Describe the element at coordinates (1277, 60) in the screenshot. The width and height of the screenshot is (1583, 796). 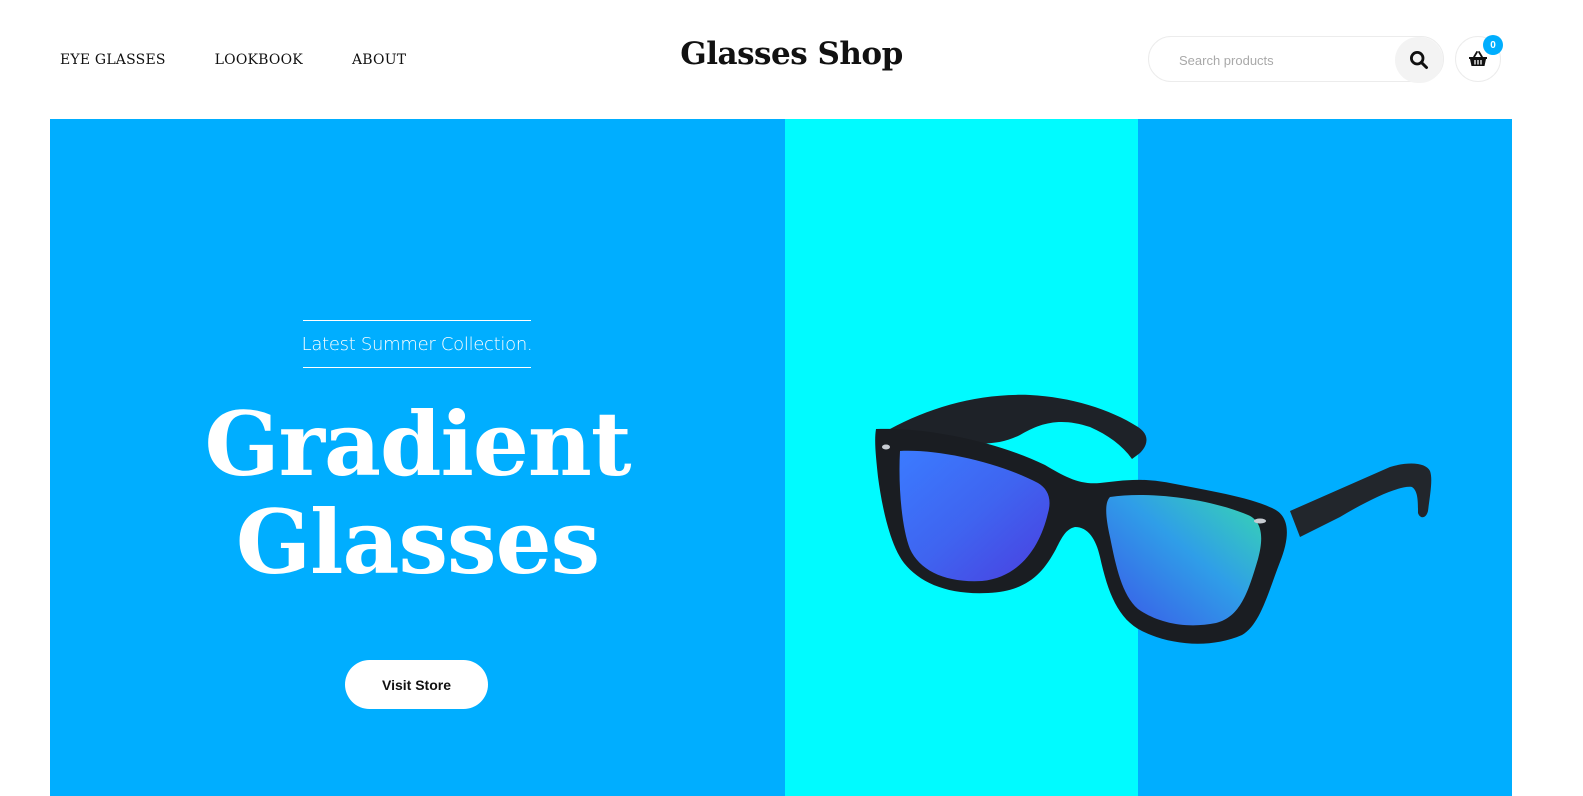
I see `search-input` at that location.